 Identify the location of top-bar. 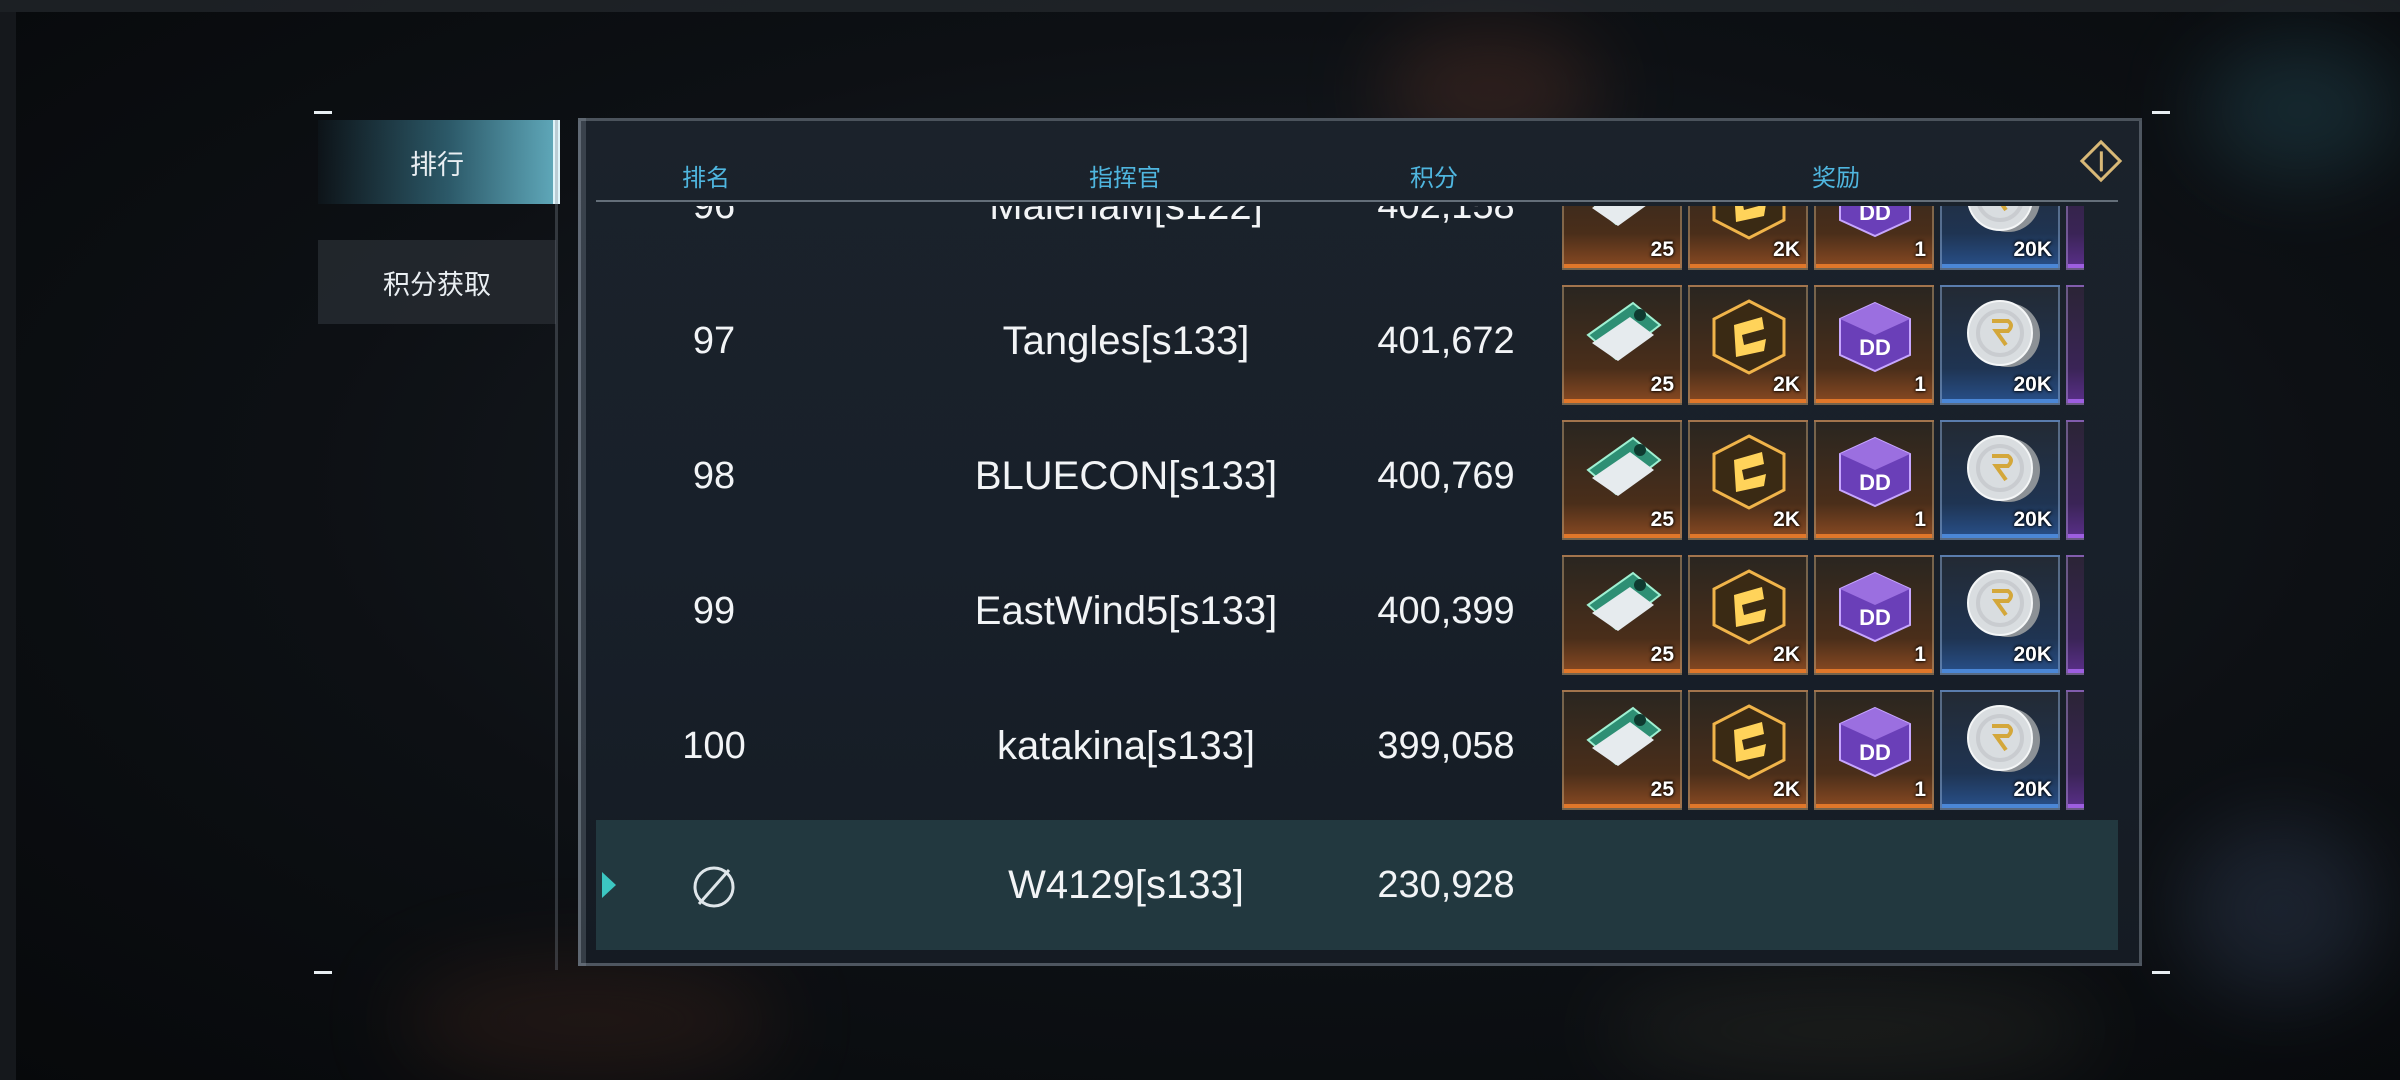
(1200, 6).